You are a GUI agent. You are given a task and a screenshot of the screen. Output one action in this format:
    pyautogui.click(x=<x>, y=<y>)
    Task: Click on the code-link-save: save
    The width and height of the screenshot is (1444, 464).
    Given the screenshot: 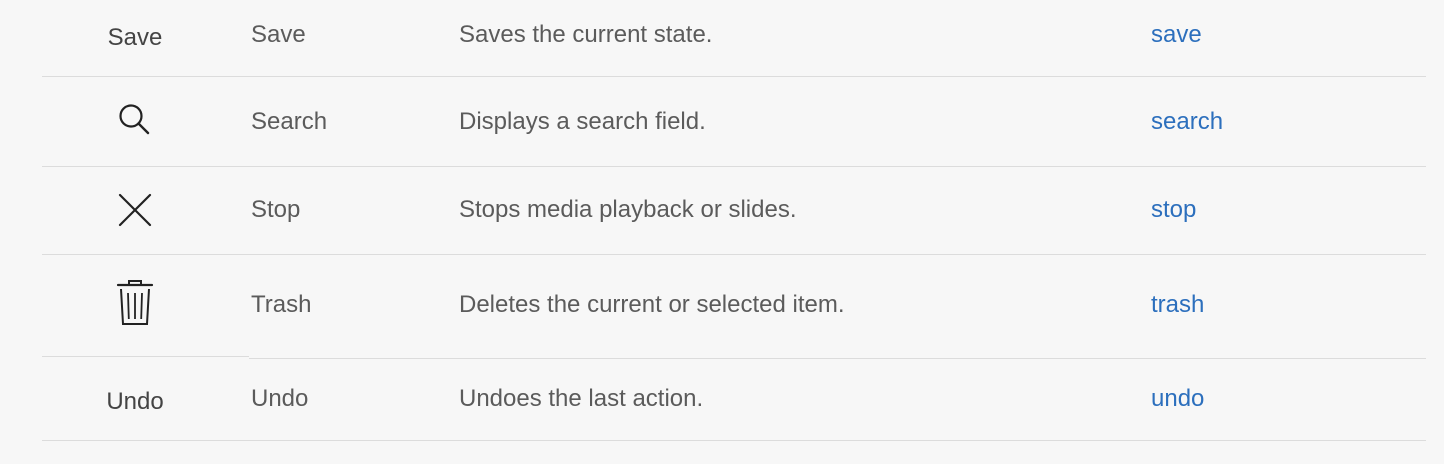 What is the action you would take?
    pyautogui.click(x=1176, y=35)
    